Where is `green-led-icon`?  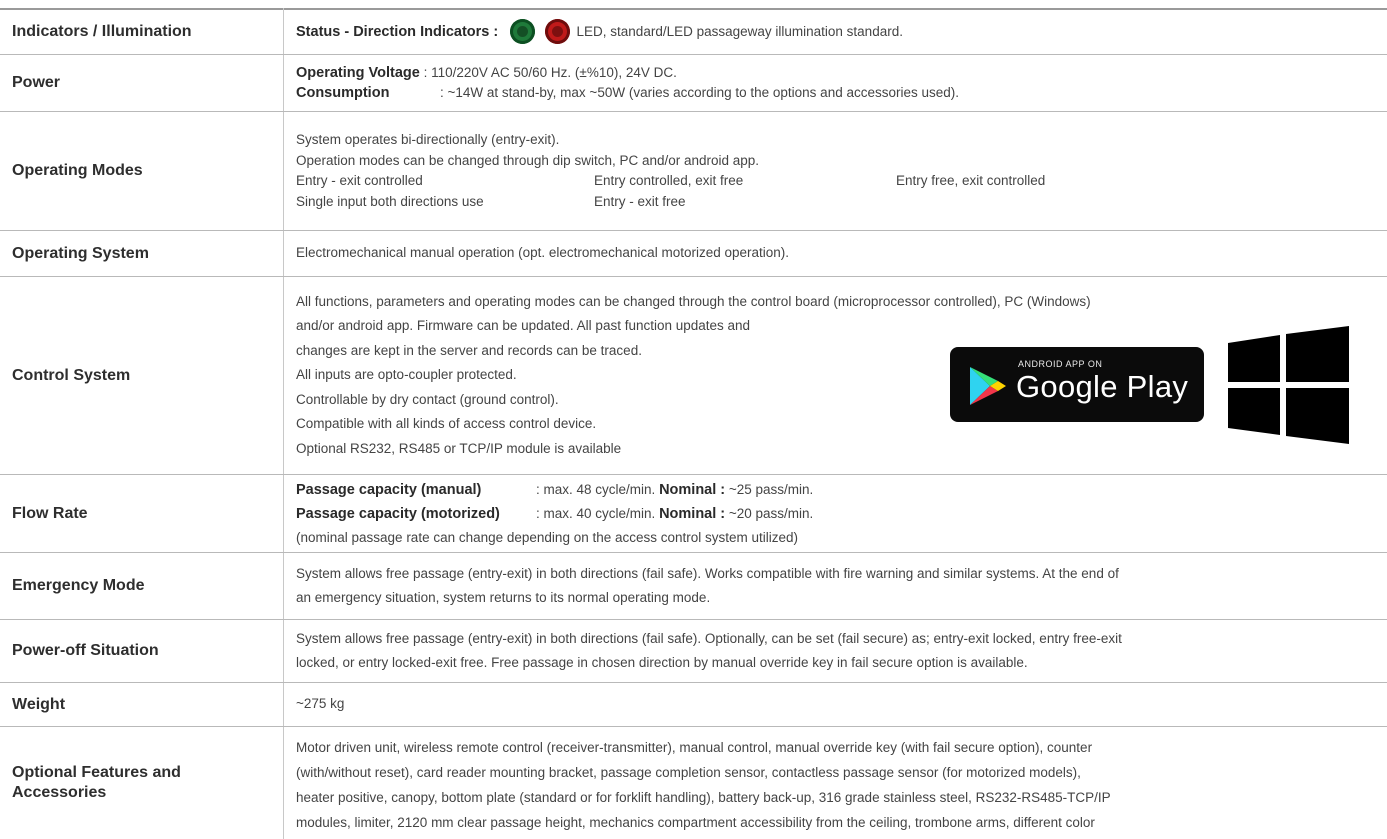
green-led-icon is located at coordinates (522, 31).